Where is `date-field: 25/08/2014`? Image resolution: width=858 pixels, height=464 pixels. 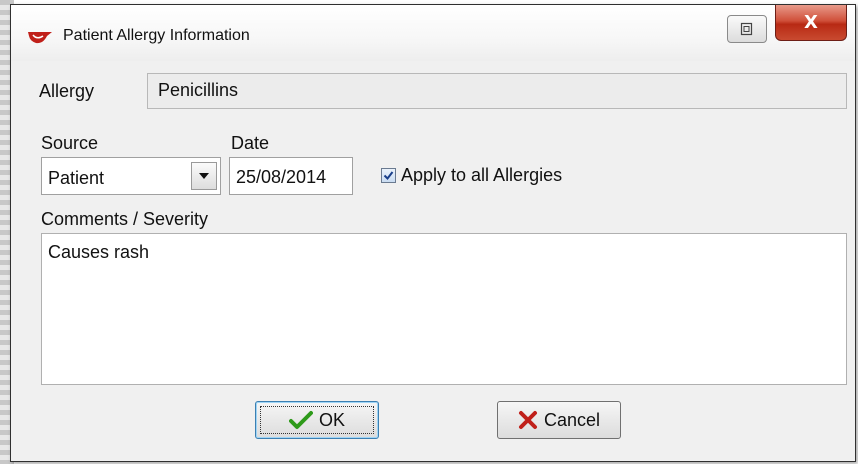 date-field: 25/08/2014 is located at coordinates (291, 176).